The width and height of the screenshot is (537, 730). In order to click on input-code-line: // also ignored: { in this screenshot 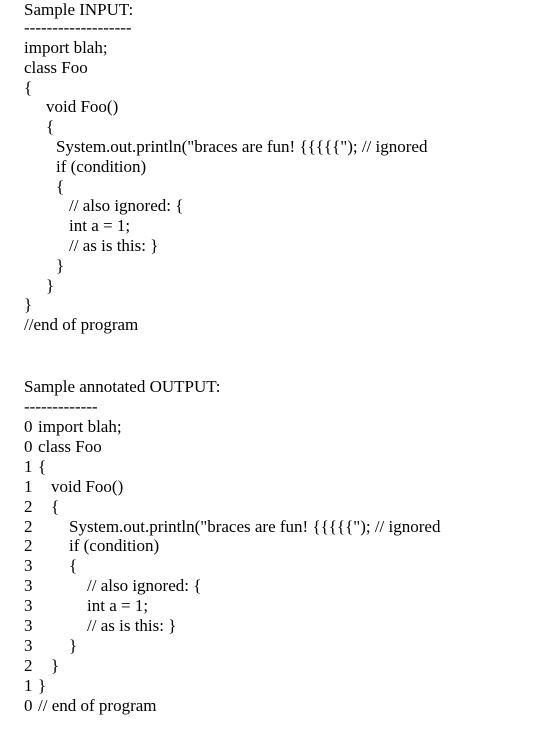, I will do `click(126, 206)`.